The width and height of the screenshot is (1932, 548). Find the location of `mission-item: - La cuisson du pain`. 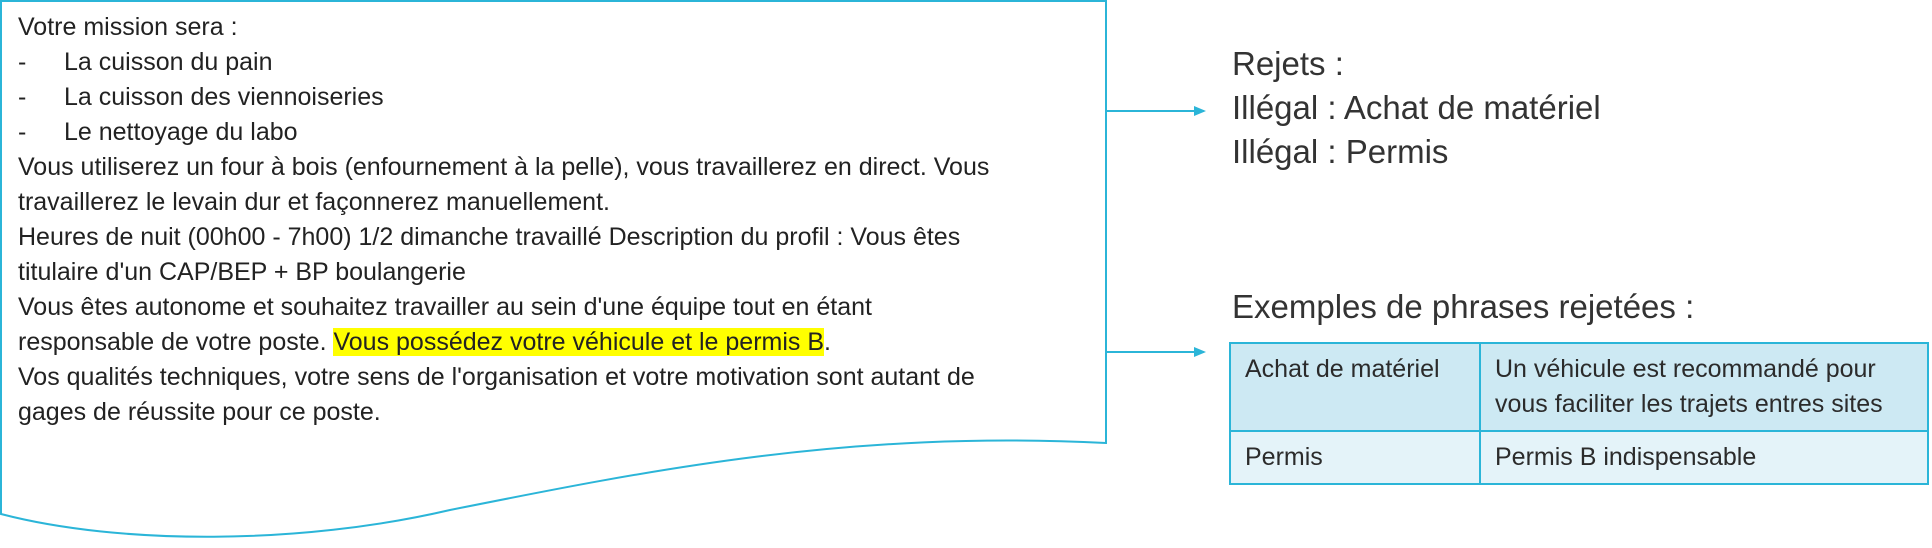

mission-item: - La cuisson du pain is located at coordinates (558, 62).